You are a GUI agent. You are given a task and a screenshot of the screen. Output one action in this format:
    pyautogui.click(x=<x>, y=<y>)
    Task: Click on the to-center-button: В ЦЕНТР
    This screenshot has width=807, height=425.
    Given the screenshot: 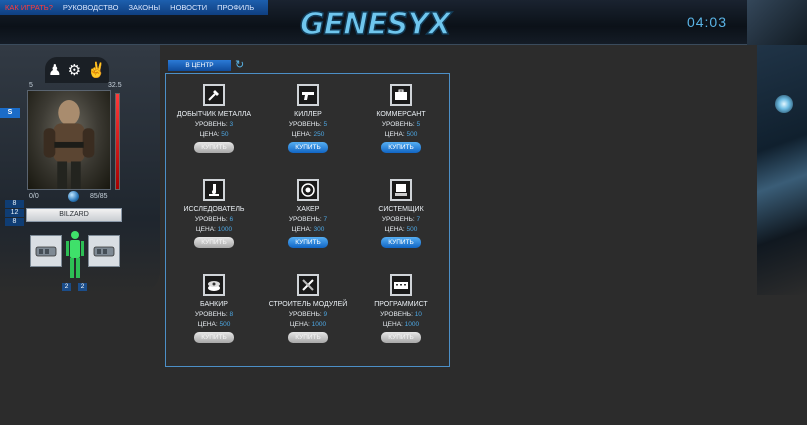 What is the action you would take?
    pyautogui.click(x=199, y=65)
    